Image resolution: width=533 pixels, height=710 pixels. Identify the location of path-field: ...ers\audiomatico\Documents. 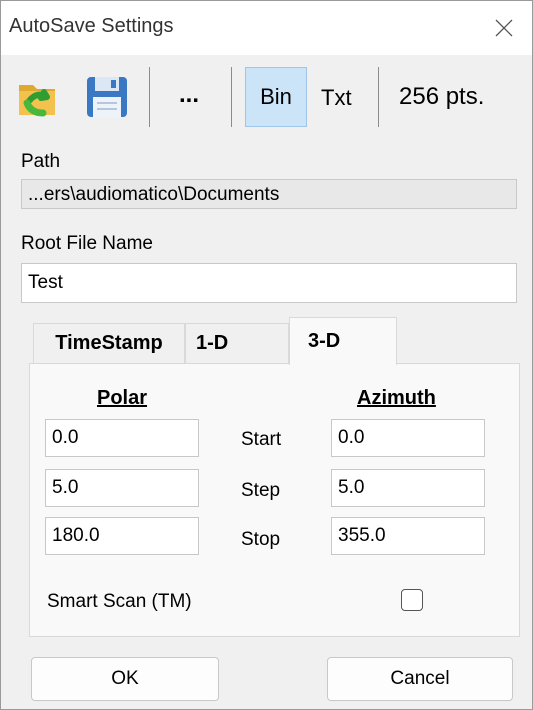
(269, 194).